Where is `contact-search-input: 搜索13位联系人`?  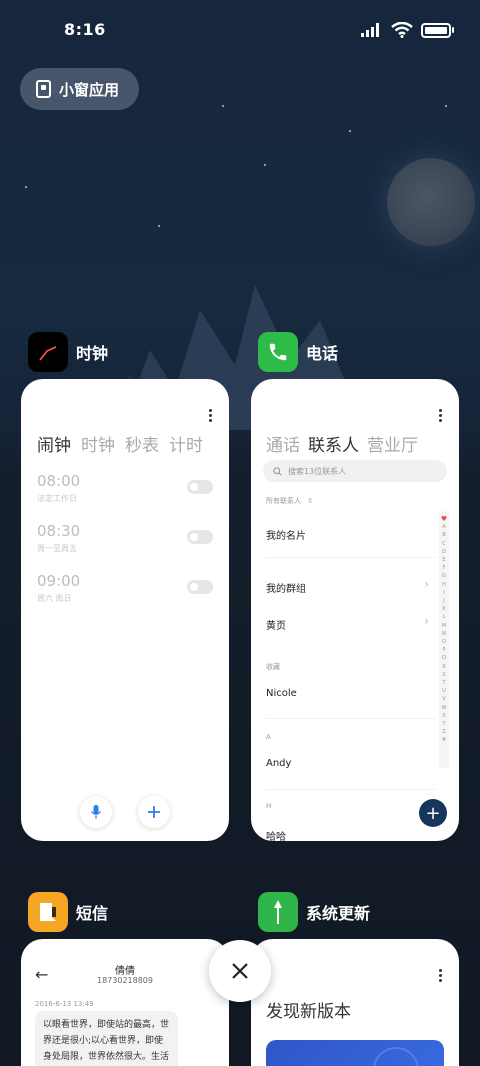
contact-search-input: 搜索13位联系人 is located at coordinates (355, 471).